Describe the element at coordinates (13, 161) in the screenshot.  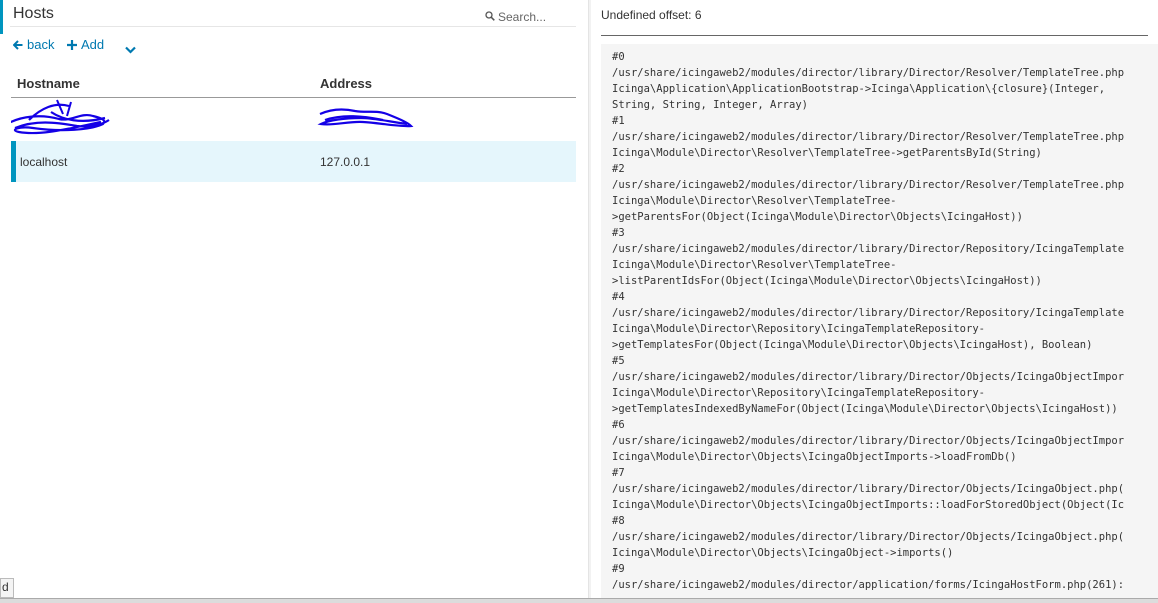
I see `selection-marker` at that location.